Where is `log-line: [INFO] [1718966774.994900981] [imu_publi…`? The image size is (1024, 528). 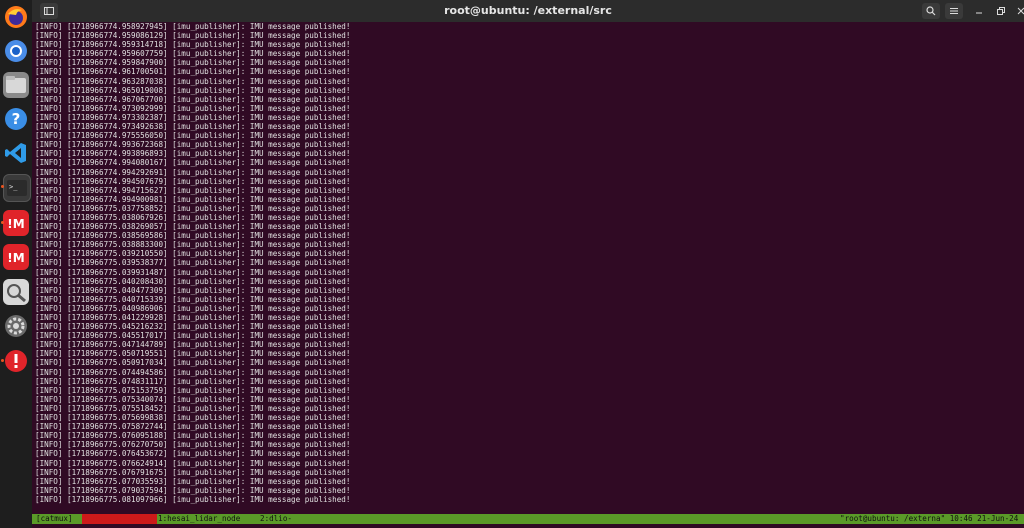 log-line: [INFO] [1718966774.994900981] [imu_publi… is located at coordinates (193, 199).